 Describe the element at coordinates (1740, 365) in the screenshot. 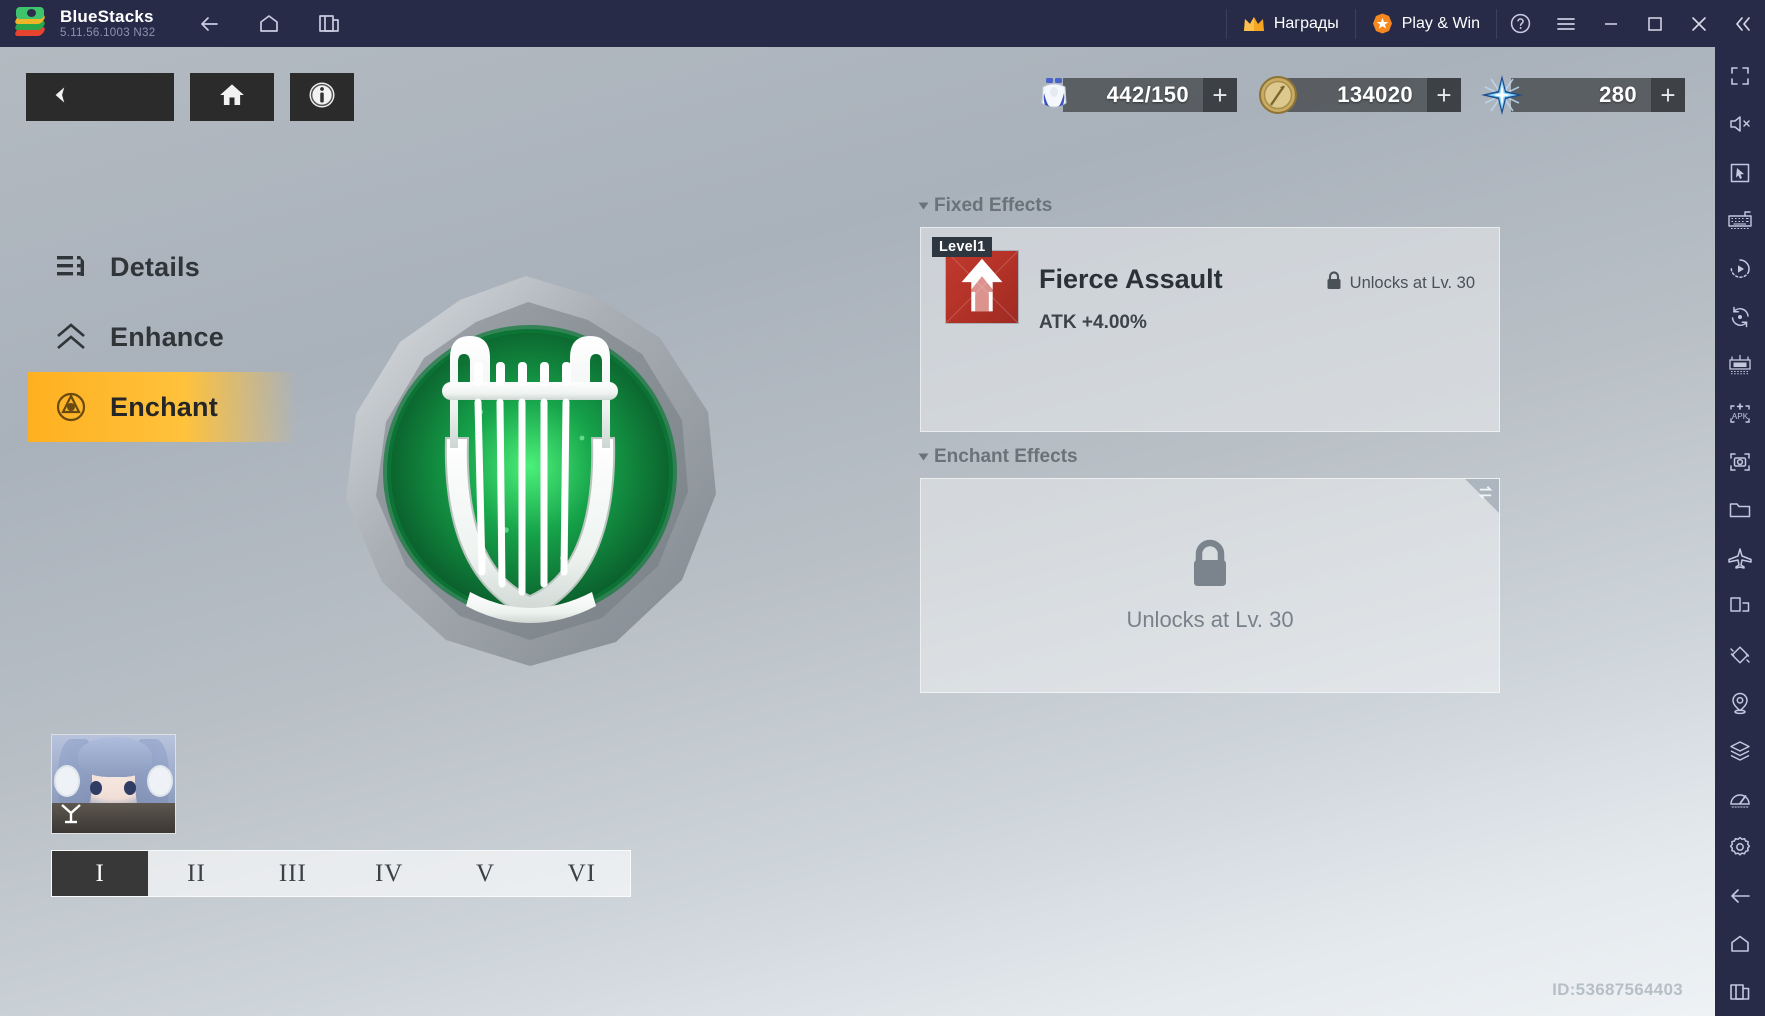

I see `multi-instance-manager-icon` at that location.